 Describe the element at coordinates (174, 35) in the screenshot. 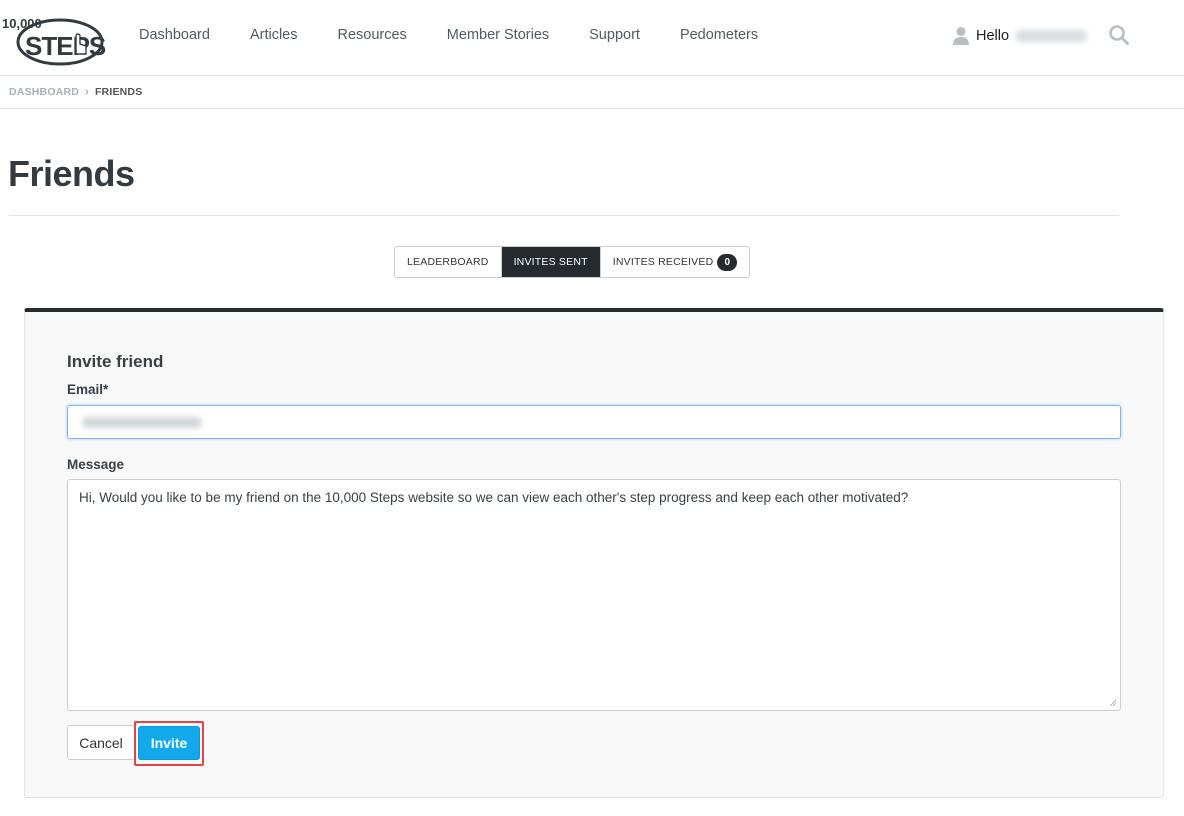

I see `nav-dashboard: Dashboard` at that location.